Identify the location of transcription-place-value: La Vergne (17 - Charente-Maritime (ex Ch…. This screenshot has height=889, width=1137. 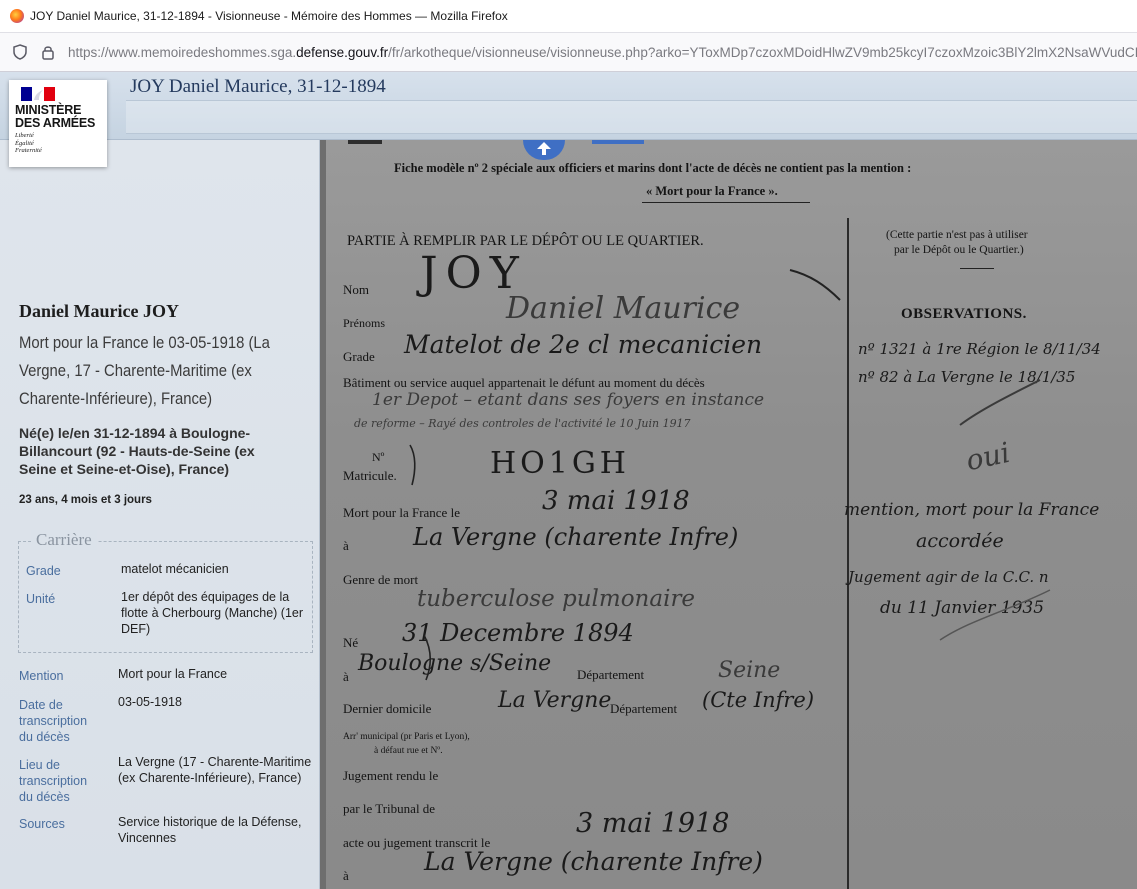
(215, 770).